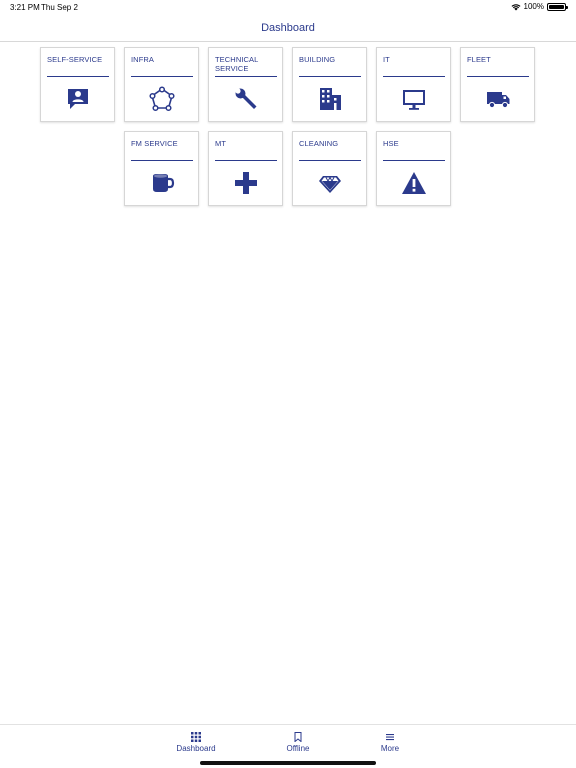  I want to click on tab-dashboard: Dashboard, so click(196, 742).